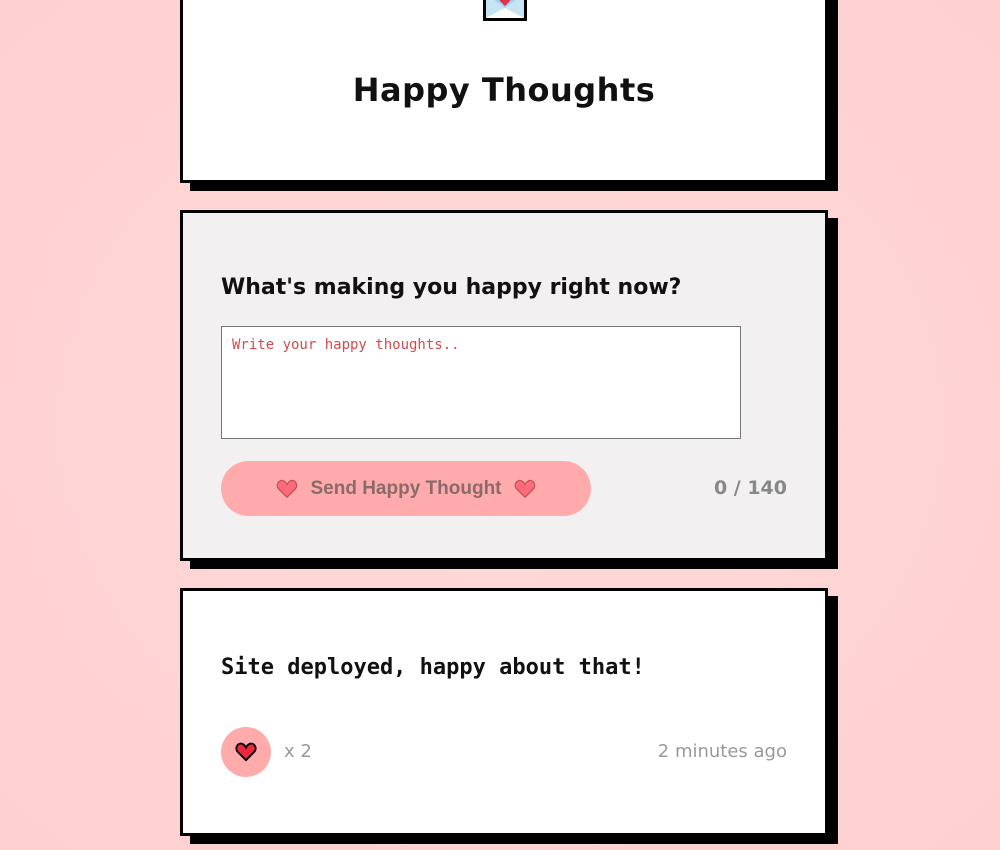 Image resolution: width=1000 pixels, height=850 pixels. I want to click on thought-timestamp: 2 minutes ago, so click(722, 751).